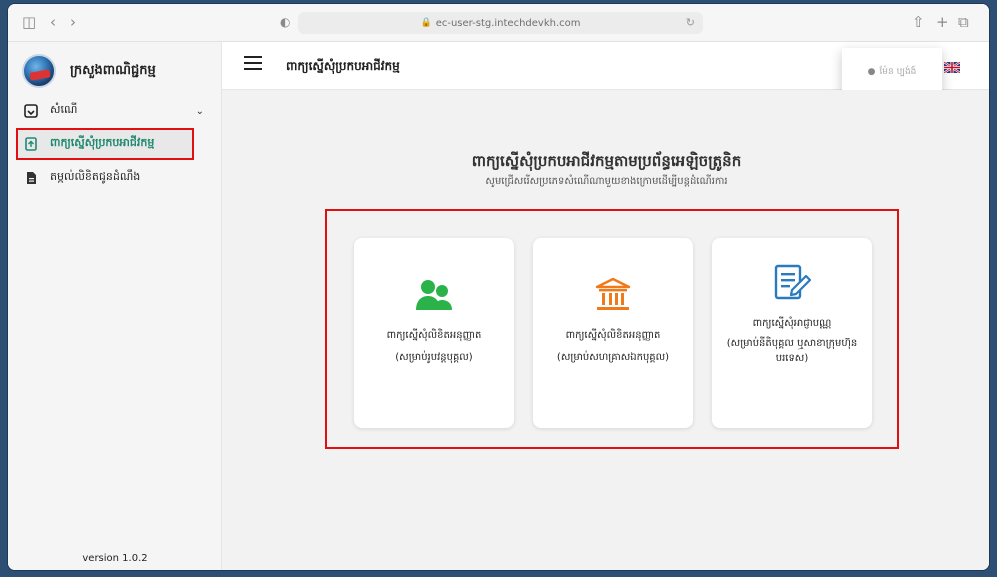 Image resolution: width=997 pixels, height=577 pixels. What do you see at coordinates (690, 22) in the screenshot?
I see `reload-icon: ↻` at bounding box center [690, 22].